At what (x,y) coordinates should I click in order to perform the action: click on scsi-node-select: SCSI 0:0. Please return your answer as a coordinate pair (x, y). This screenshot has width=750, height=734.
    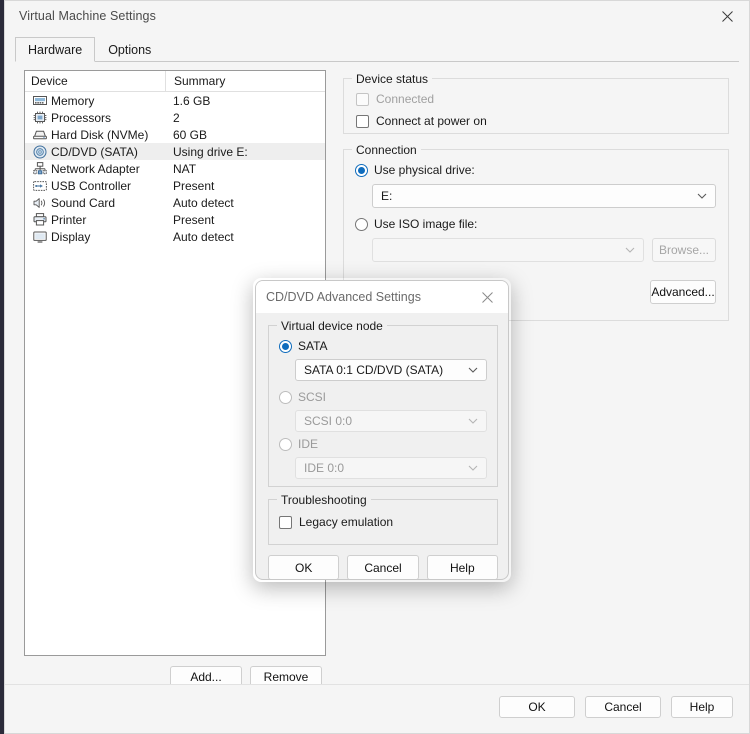
    Looking at the image, I should click on (391, 421).